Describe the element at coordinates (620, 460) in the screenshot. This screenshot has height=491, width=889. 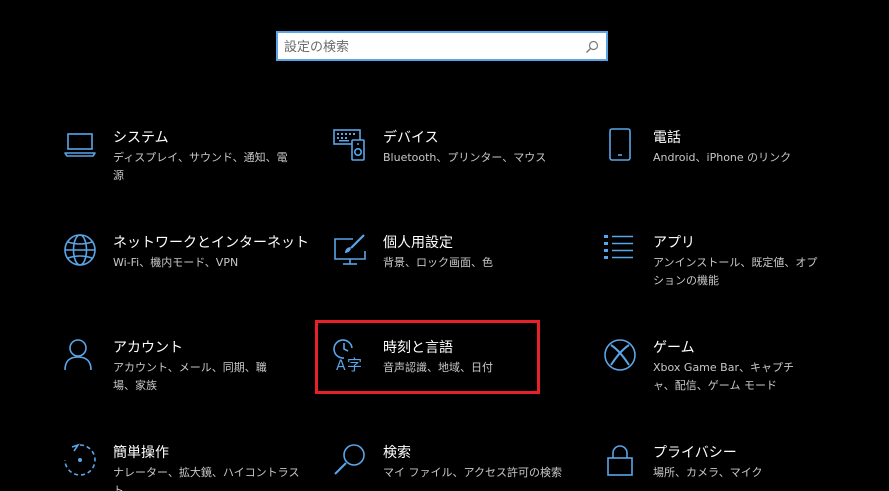
I see `lock-icon` at that location.